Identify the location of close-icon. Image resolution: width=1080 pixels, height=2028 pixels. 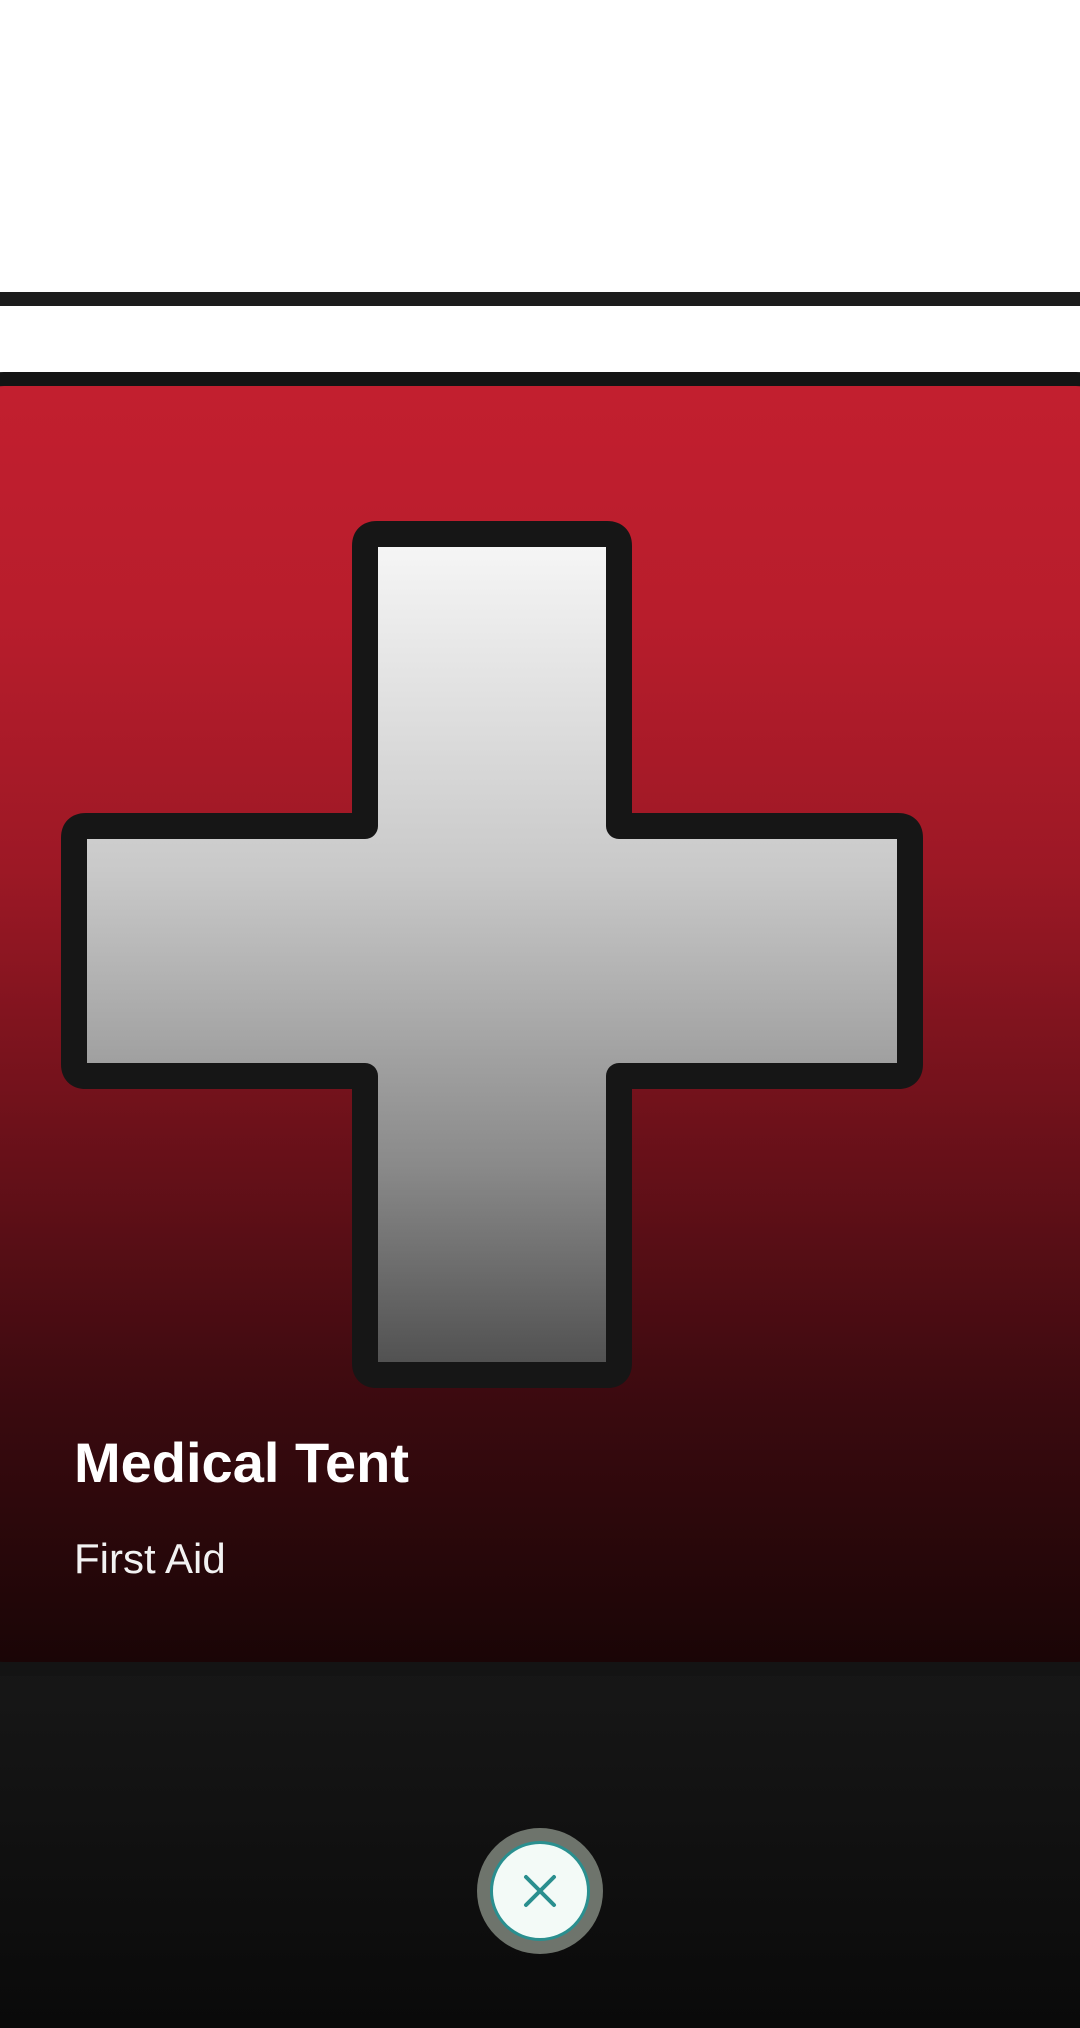
(540, 1891).